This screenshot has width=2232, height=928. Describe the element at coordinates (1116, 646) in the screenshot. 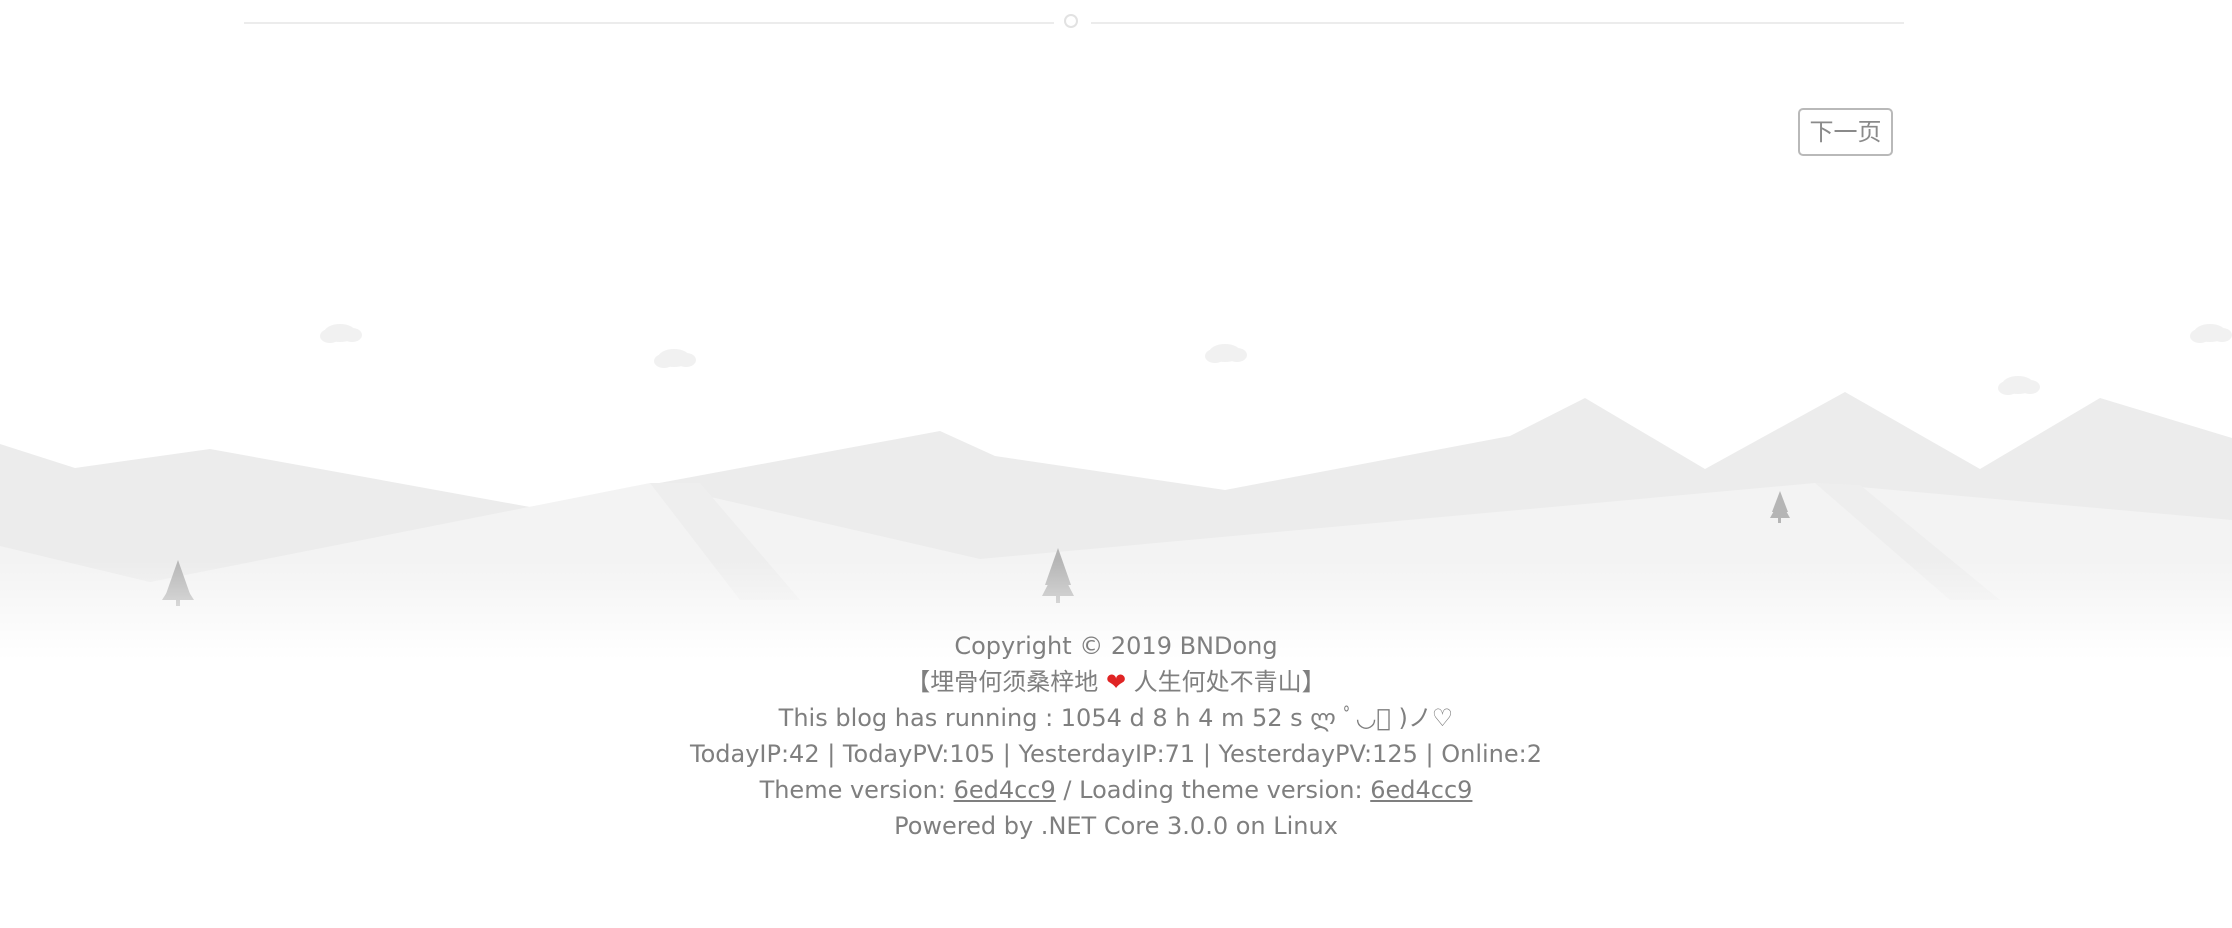

I see `copyright-text: Copyright © 2019 BNDong` at that location.